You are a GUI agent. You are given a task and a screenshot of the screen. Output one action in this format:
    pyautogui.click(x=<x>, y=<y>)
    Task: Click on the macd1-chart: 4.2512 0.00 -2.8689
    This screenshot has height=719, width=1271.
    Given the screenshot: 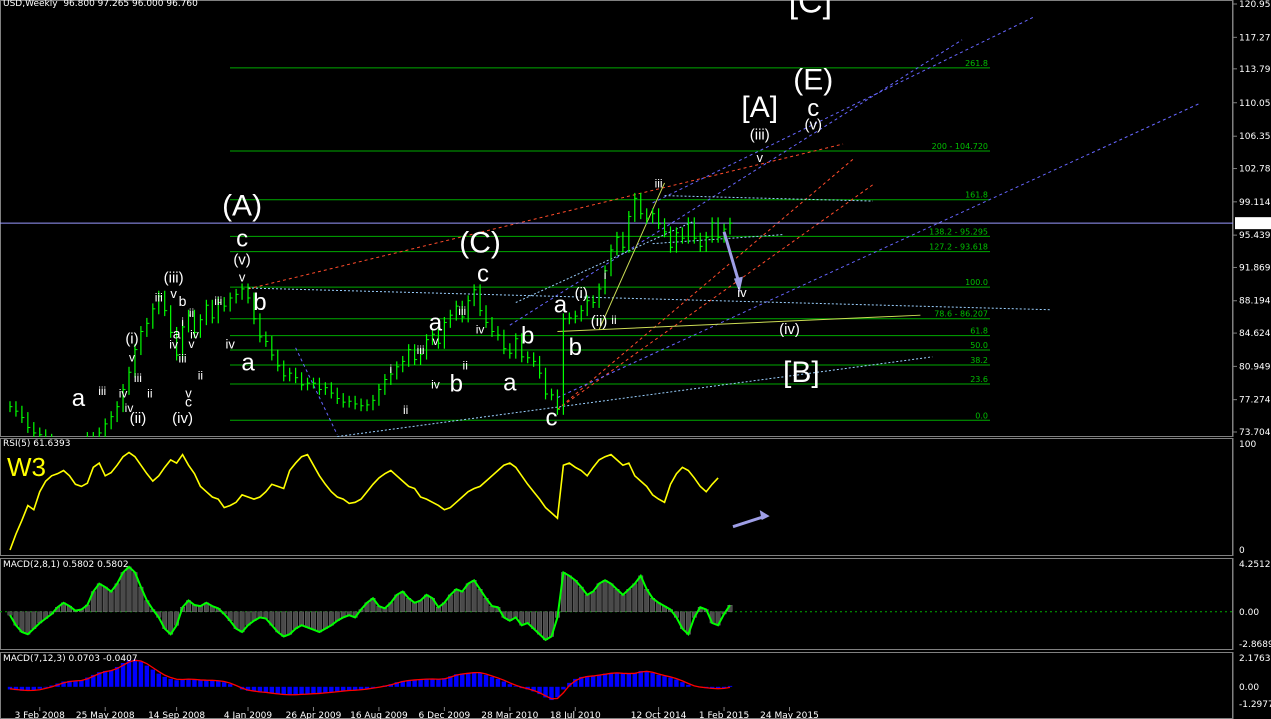 What is the action you would take?
    pyautogui.click(x=635, y=604)
    